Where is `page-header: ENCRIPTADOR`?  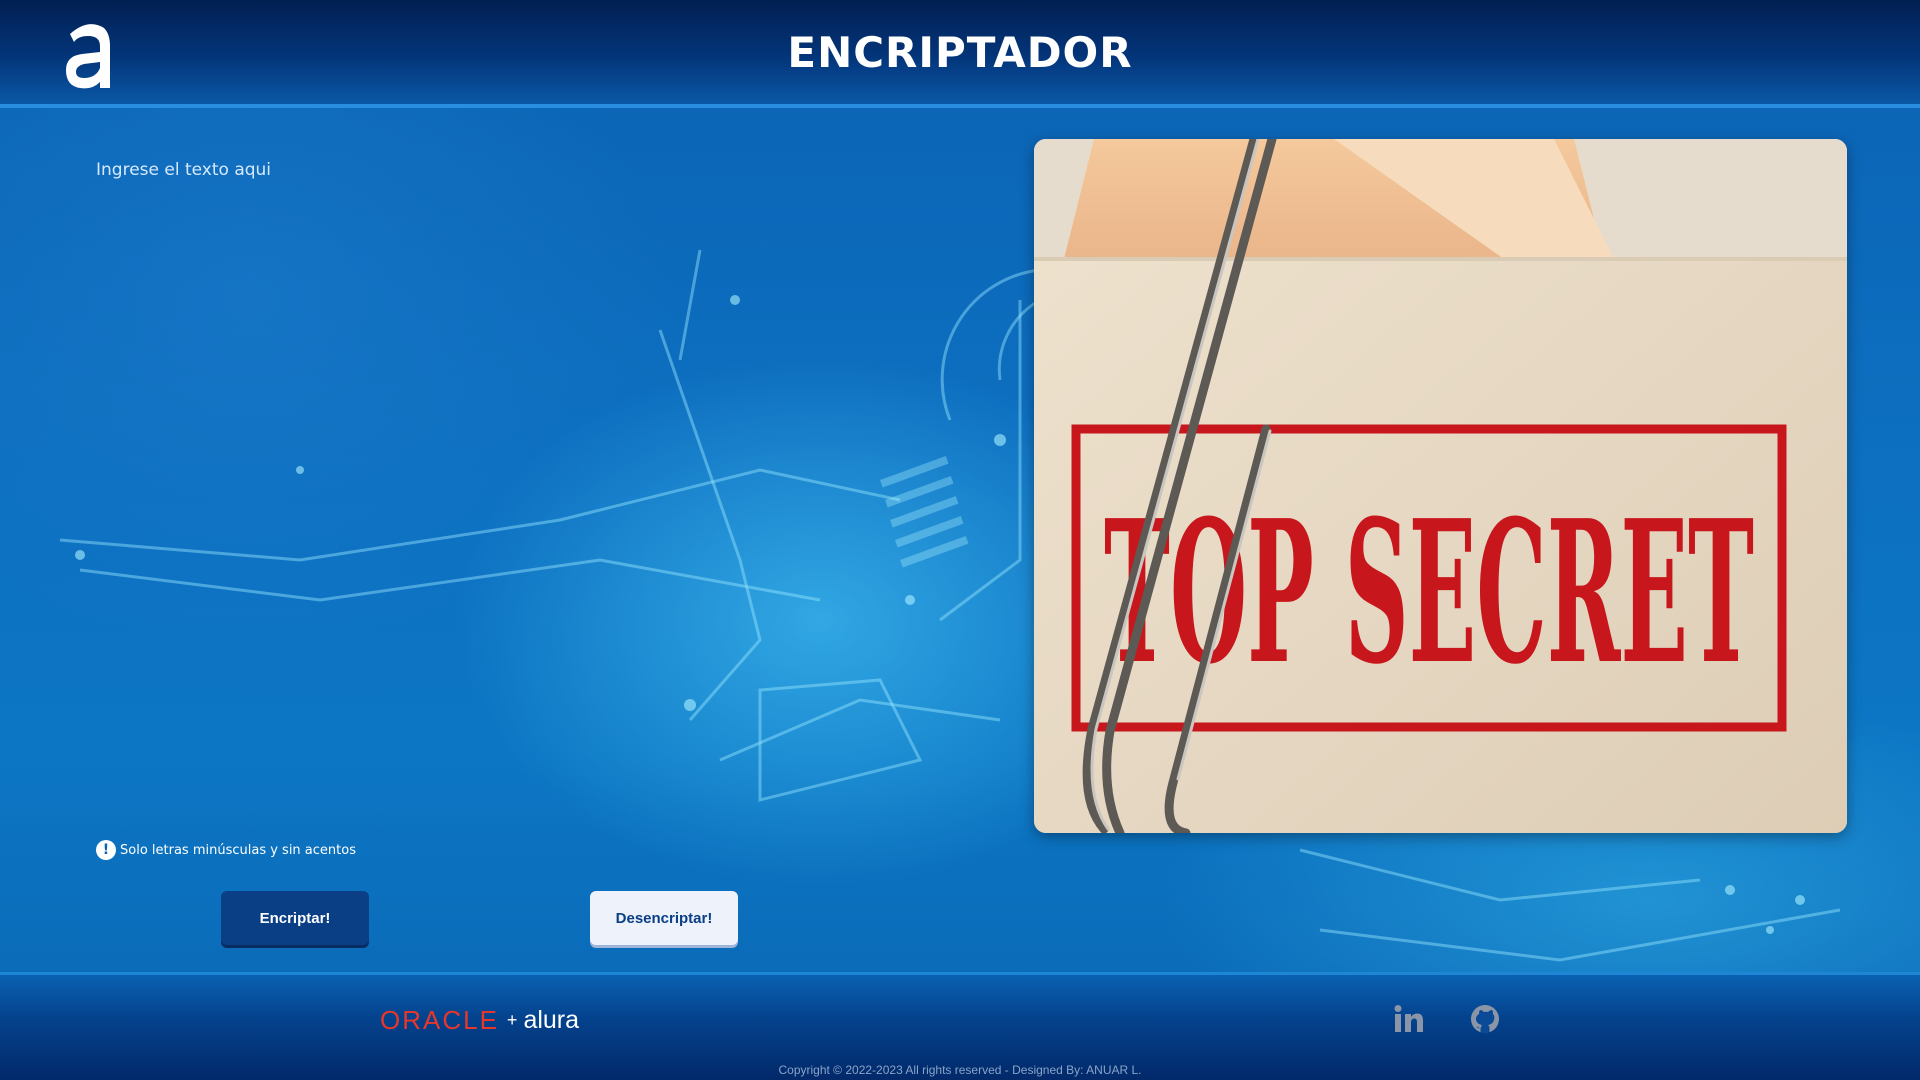 page-header: ENCRIPTADOR is located at coordinates (960, 54).